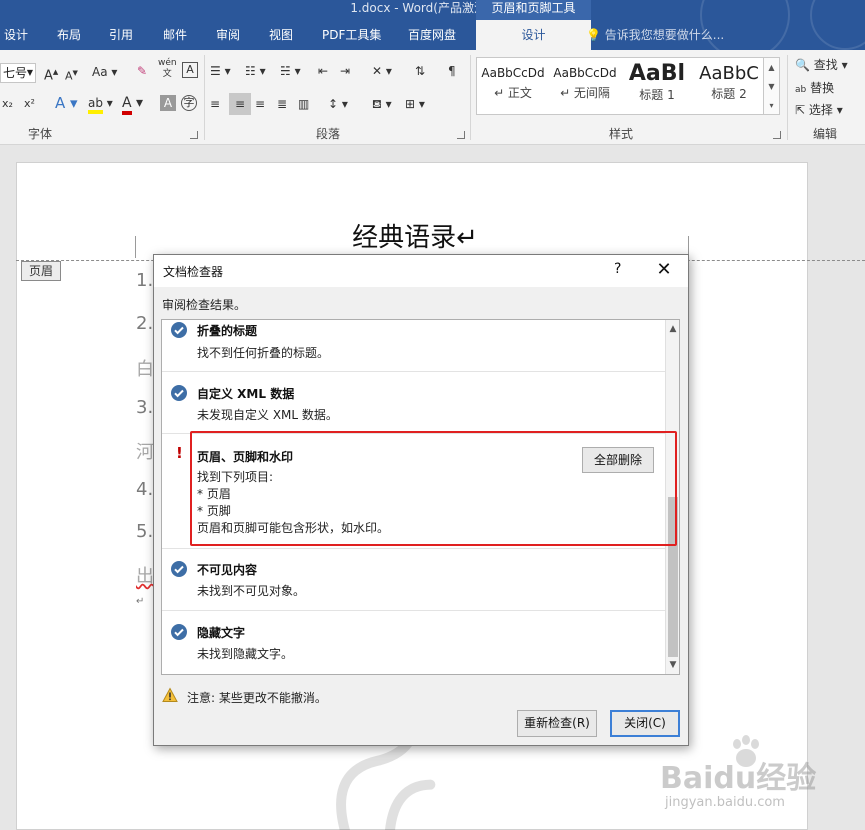  I want to click on multilevel-list-icon: ☵ ▾, so click(290, 71).